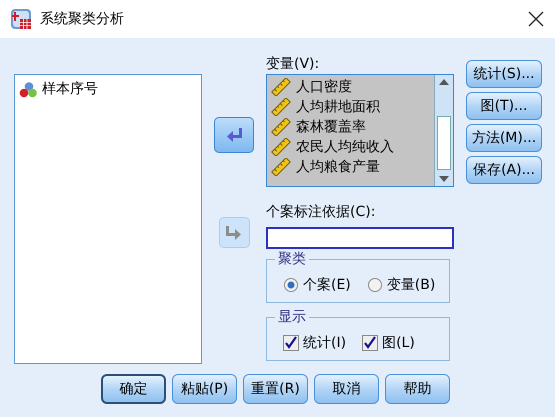 The width and height of the screenshot is (555, 417). What do you see at coordinates (444, 179) in the screenshot?
I see `scroll-down-icon` at bounding box center [444, 179].